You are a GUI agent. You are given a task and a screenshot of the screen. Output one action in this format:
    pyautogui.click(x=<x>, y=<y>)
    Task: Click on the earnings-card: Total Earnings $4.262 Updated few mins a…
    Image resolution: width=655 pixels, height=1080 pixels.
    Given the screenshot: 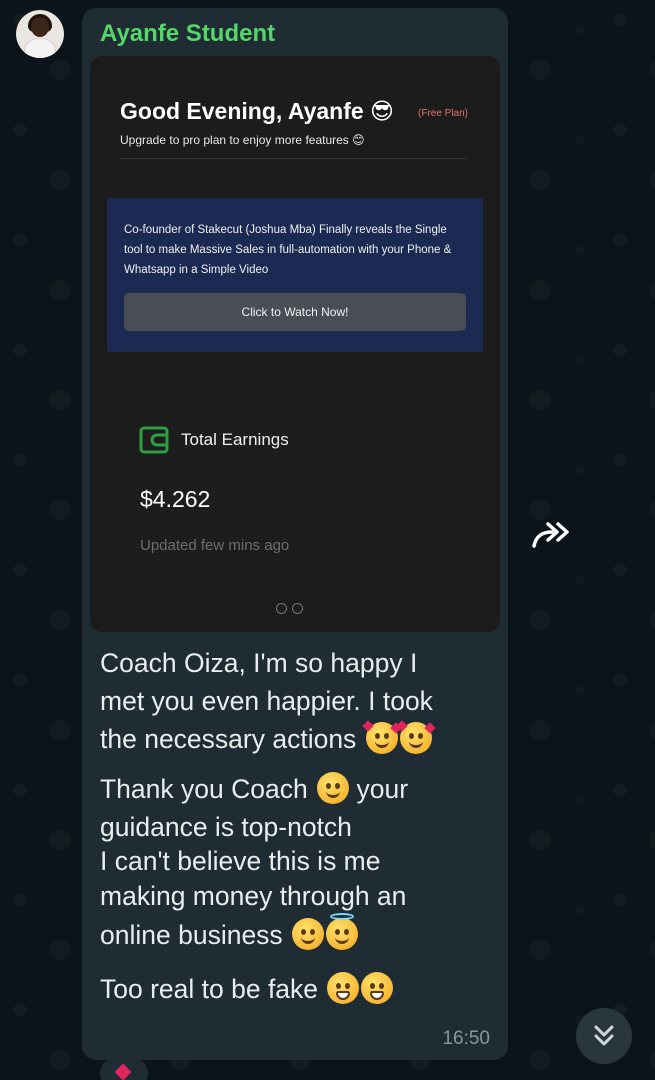 What is the action you would take?
    pyautogui.click(x=295, y=476)
    